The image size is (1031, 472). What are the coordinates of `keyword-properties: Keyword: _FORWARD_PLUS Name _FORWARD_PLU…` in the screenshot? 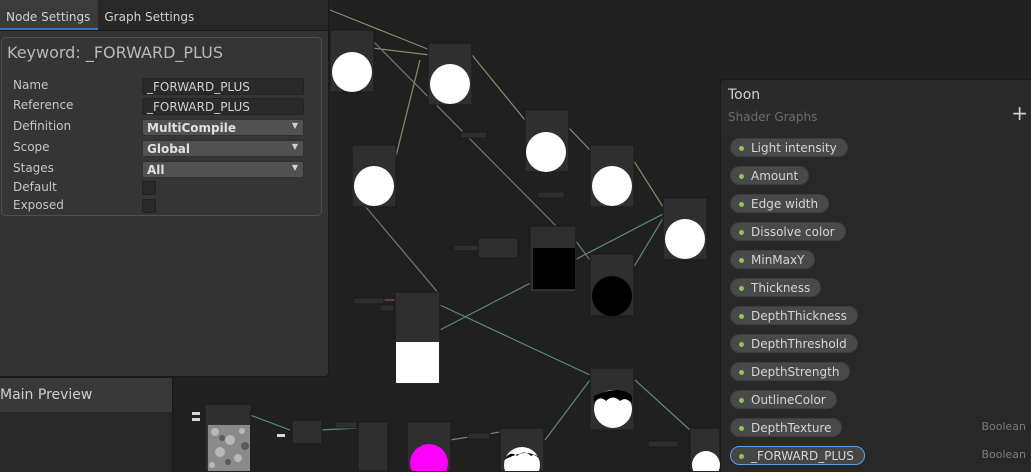 It's located at (161, 126).